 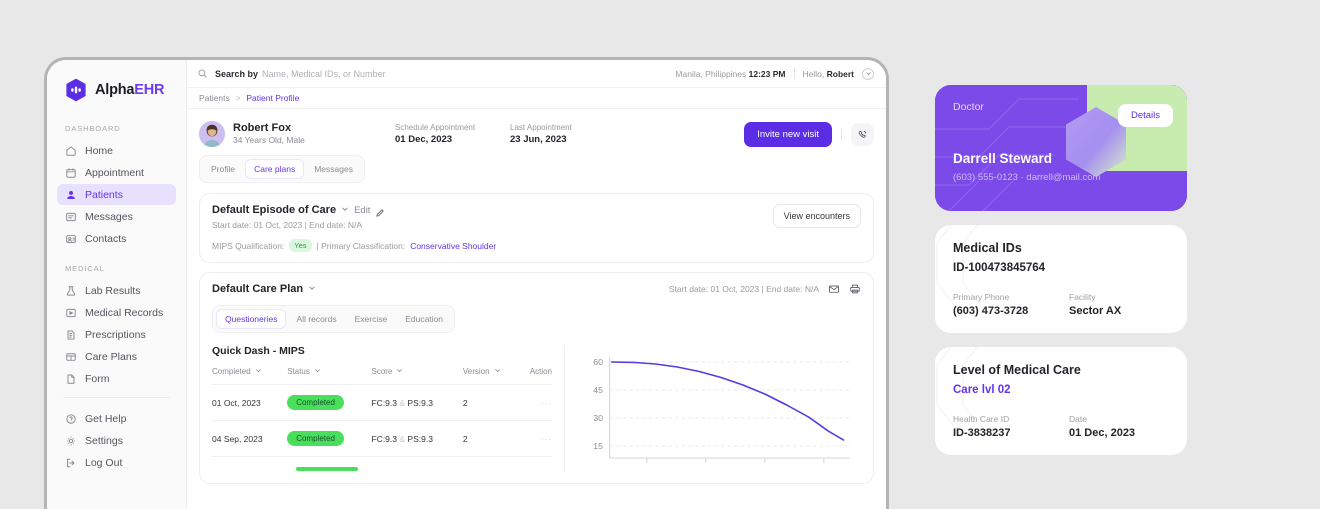 What do you see at coordinates (273, 98) in the screenshot?
I see `breadcrumb-current: Patient Profile` at bounding box center [273, 98].